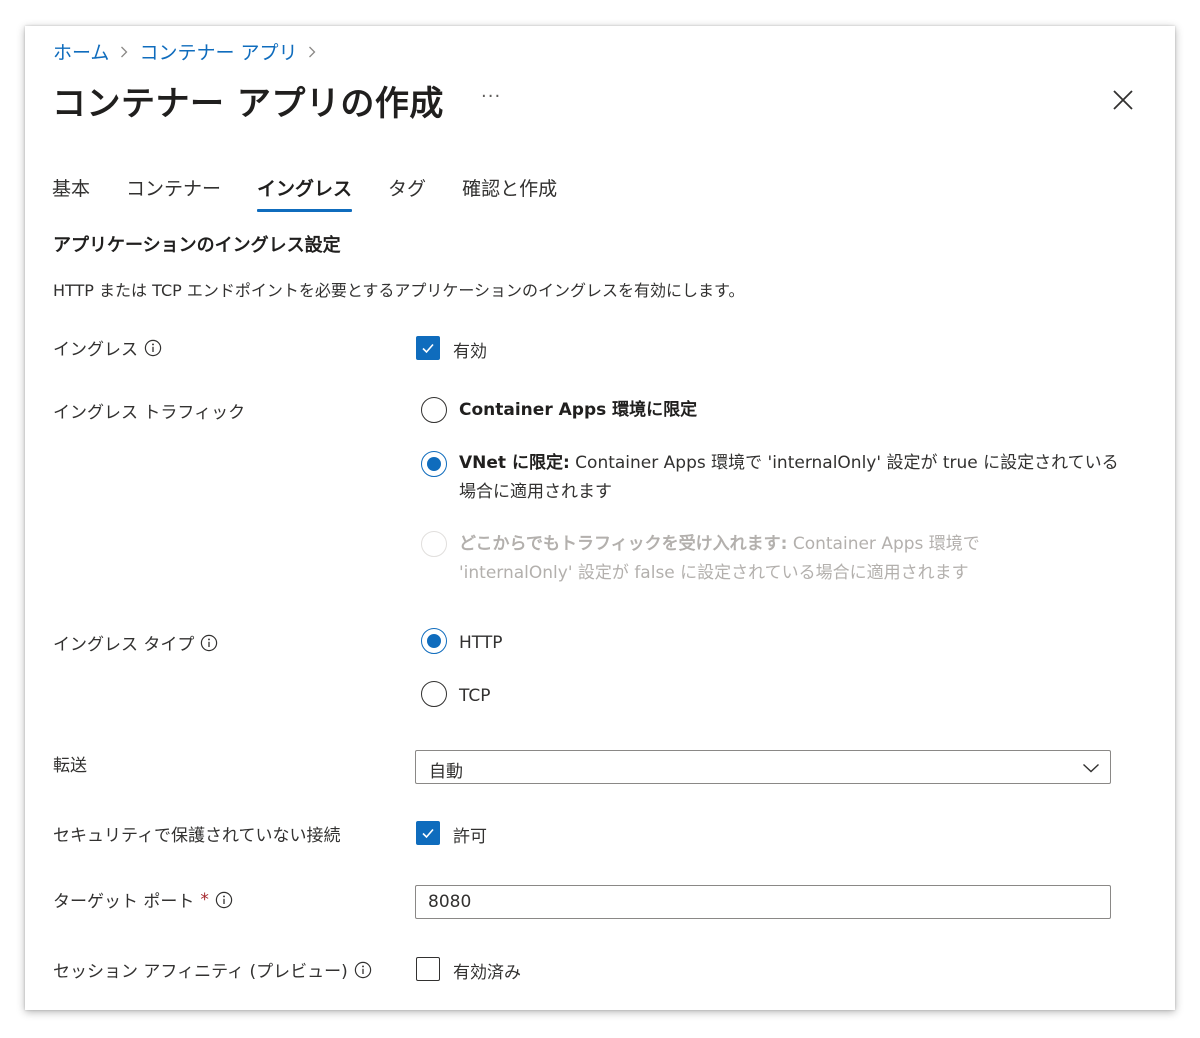 The width and height of the screenshot is (1200, 1038). Describe the element at coordinates (197, 245) in the screenshot. I see `section-title: アプリケーションのイングレス設定` at that location.